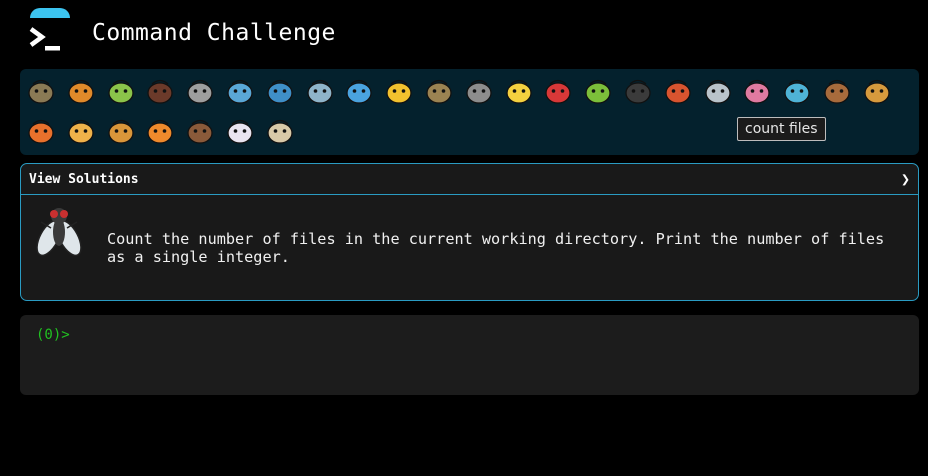 The height and width of the screenshot is (476, 928). I want to click on whale-icon, so click(240, 91).